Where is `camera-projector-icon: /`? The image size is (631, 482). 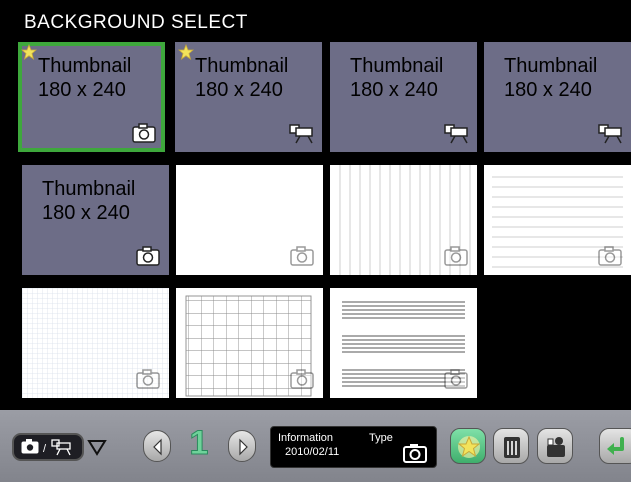
camera-projector-icon: / is located at coordinates (46, 447).